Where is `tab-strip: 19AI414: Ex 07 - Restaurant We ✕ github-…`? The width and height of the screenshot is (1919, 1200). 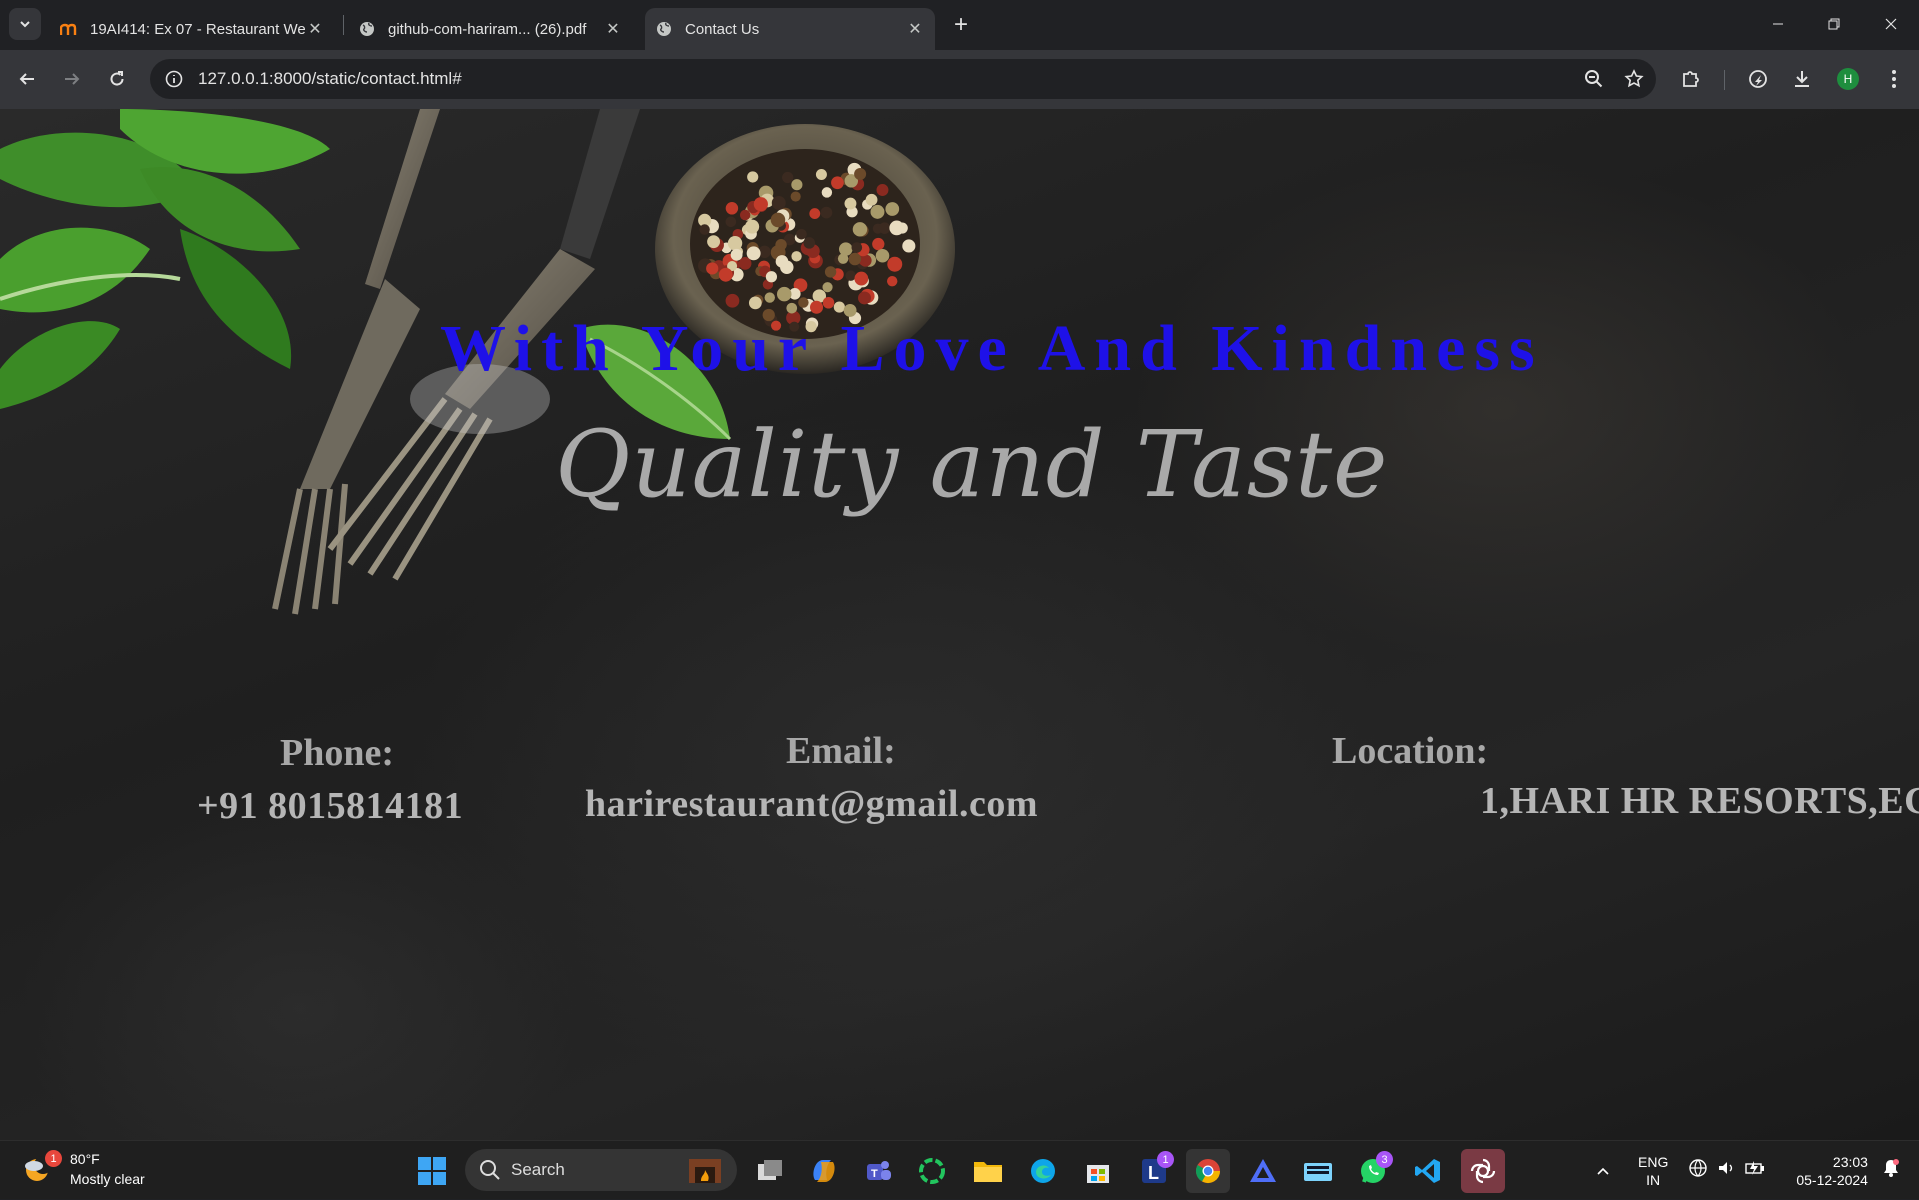
tab-strip: 19AI414: Ex 07 - Restaurant We ✕ github-… is located at coordinates (959, 25).